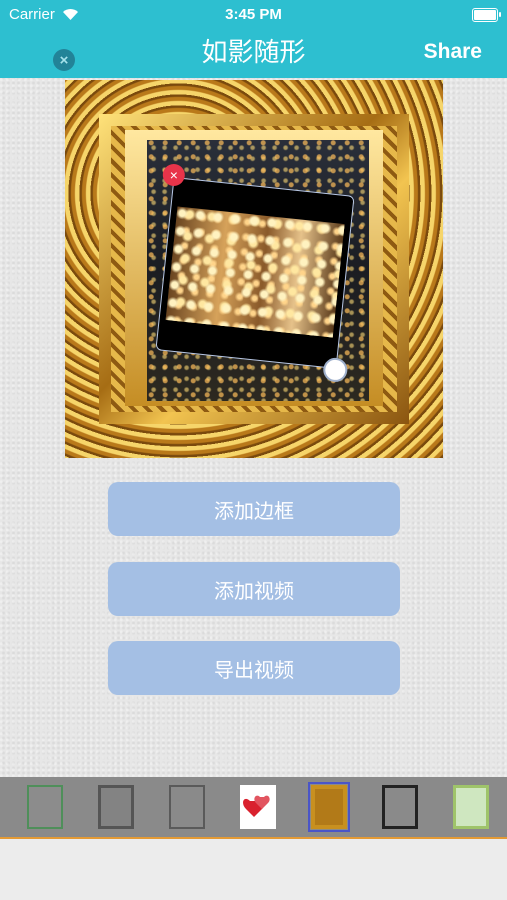 The height and width of the screenshot is (900, 507). I want to click on frame-picker, so click(253, 808).